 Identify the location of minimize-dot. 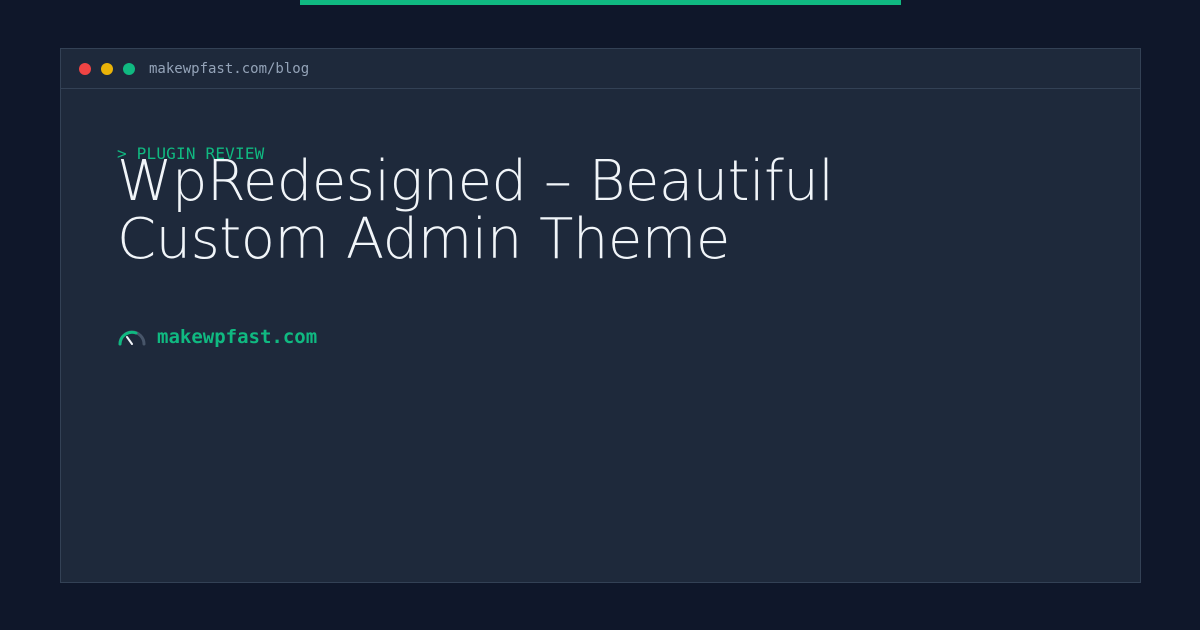
(107, 68).